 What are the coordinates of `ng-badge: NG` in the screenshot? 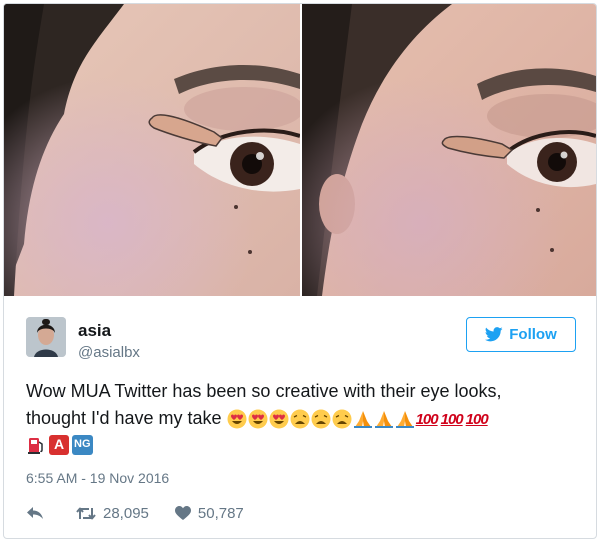 It's located at (82, 444).